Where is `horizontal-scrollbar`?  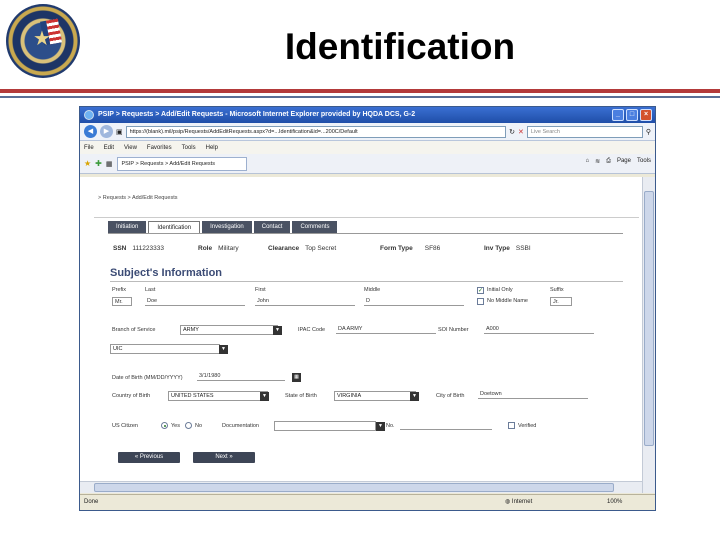 horizontal-scrollbar is located at coordinates (361, 487).